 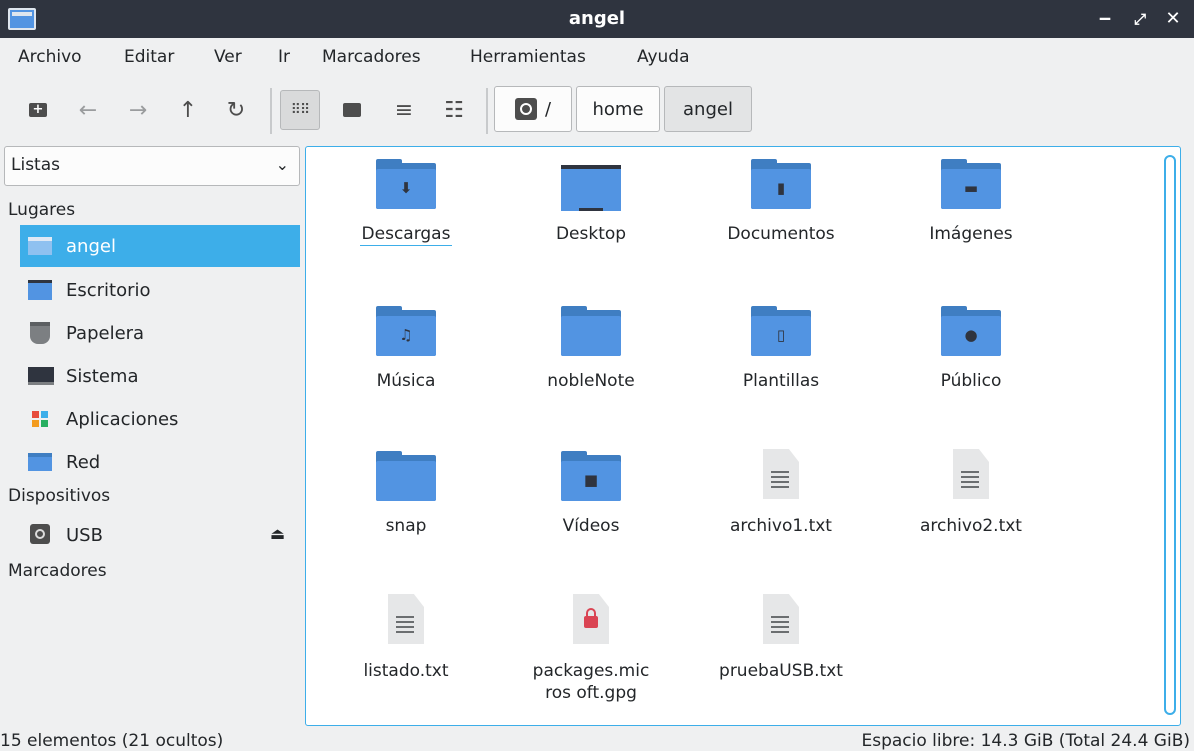 I want to click on folder-emblem: ●, so click(x=971, y=335).